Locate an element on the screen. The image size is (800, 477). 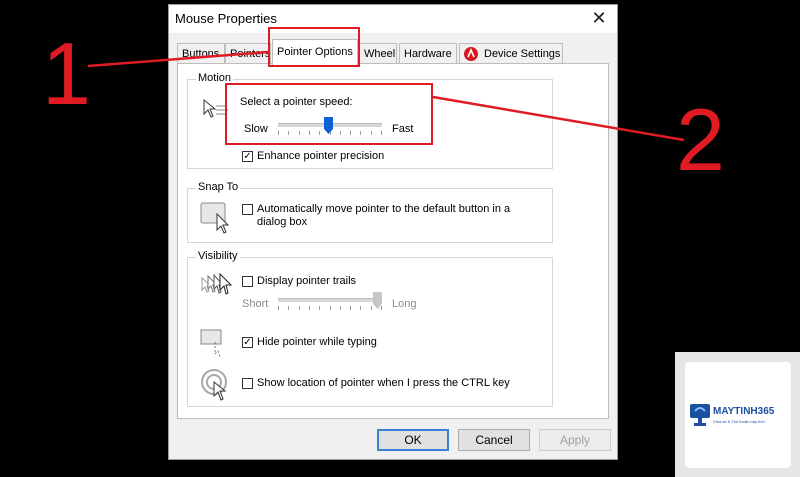
watermark-logo: MAYTINH365 Chia sẻ & Thủ thuật máy tính is located at coordinates (737, 414).